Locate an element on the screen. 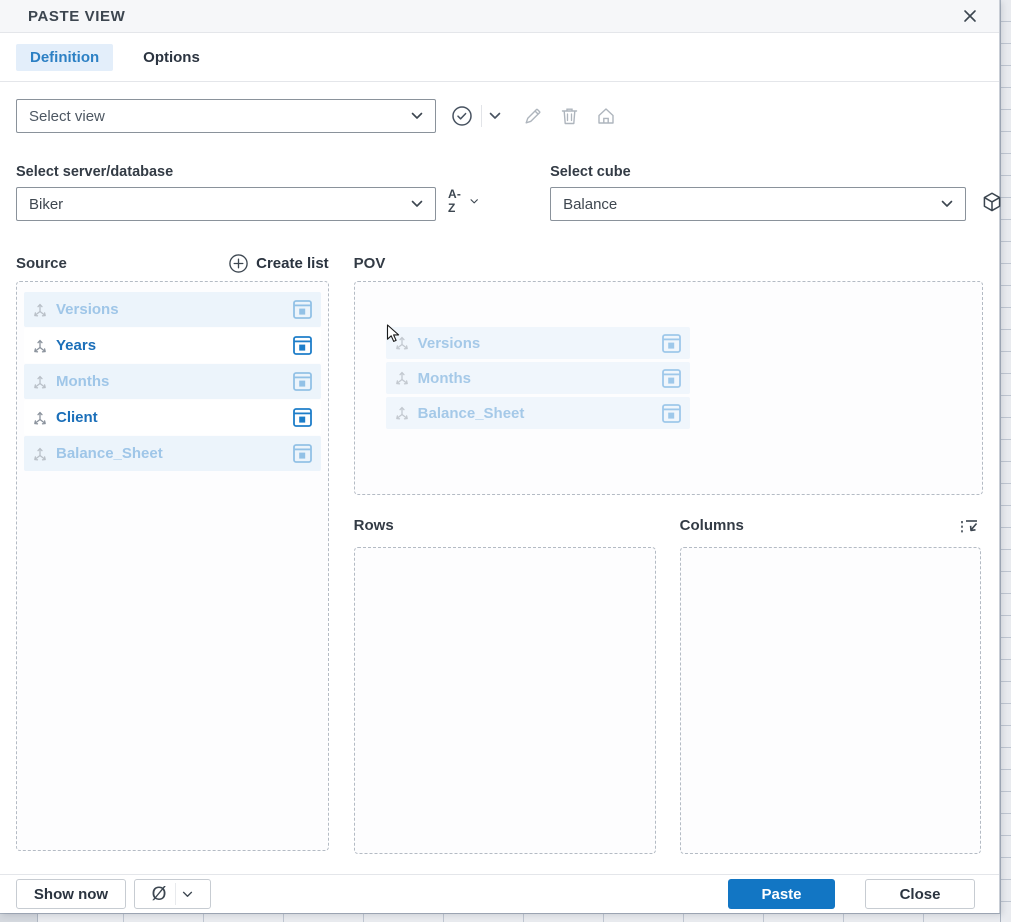 This screenshot has height=922, width=1011. rows-label: Rows is located at coordinates (373, 525).